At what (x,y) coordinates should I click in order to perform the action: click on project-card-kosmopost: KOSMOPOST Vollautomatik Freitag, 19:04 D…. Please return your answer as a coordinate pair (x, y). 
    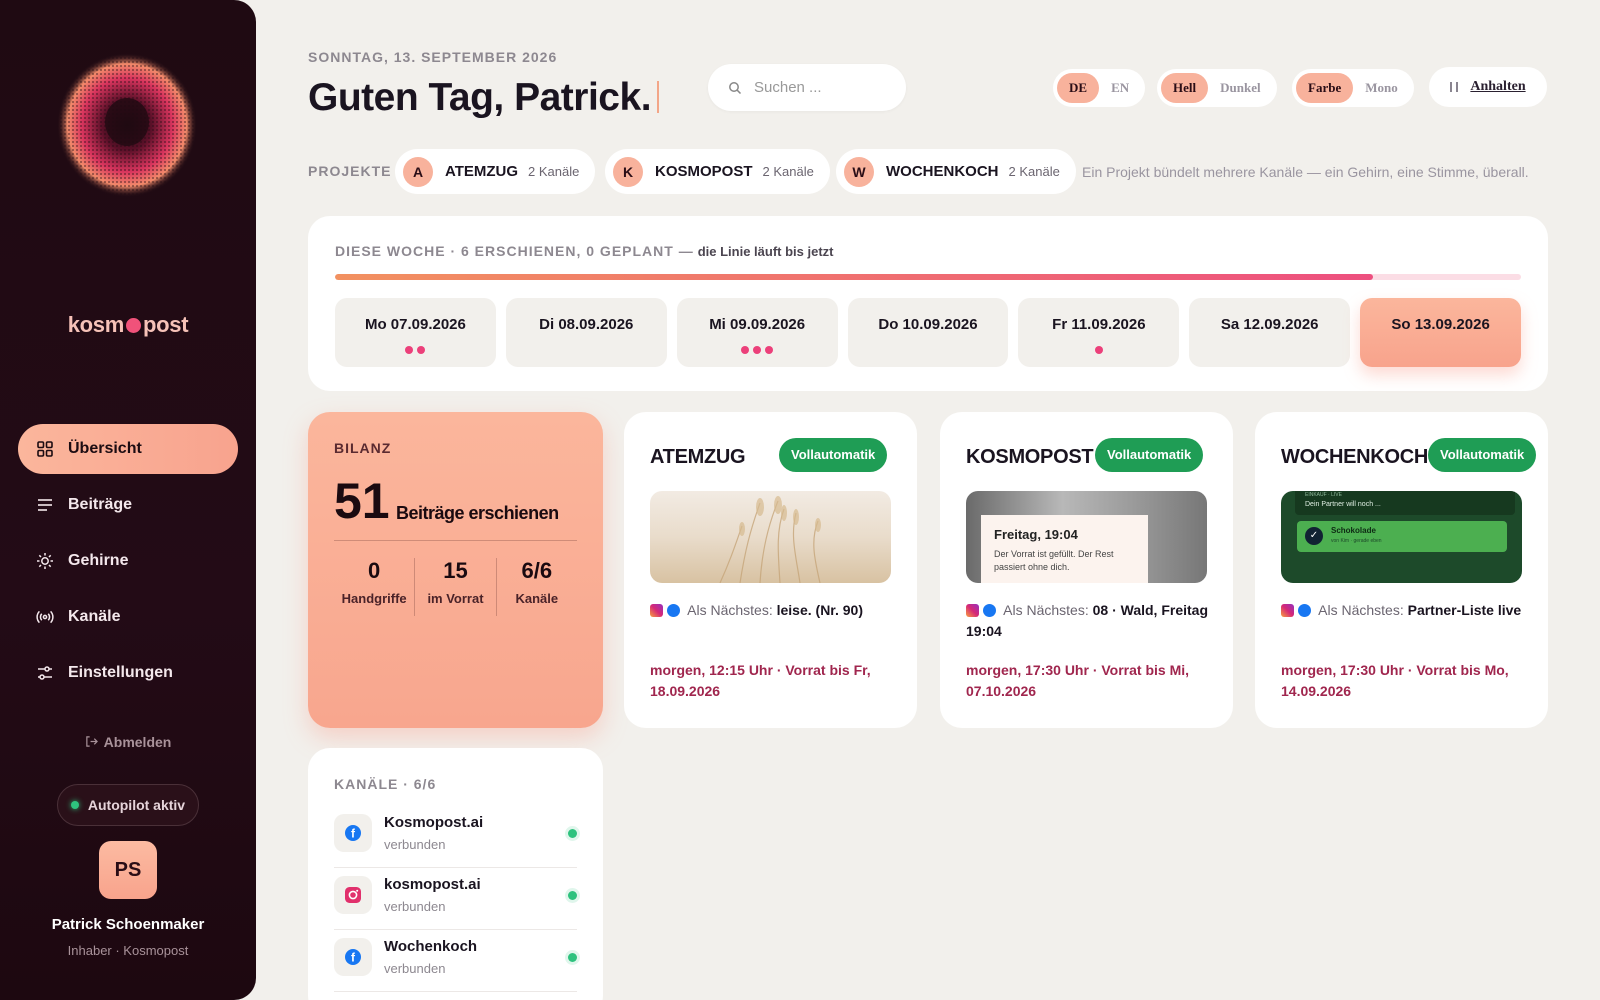
    Looking at the image, I should click on (1086, 570).